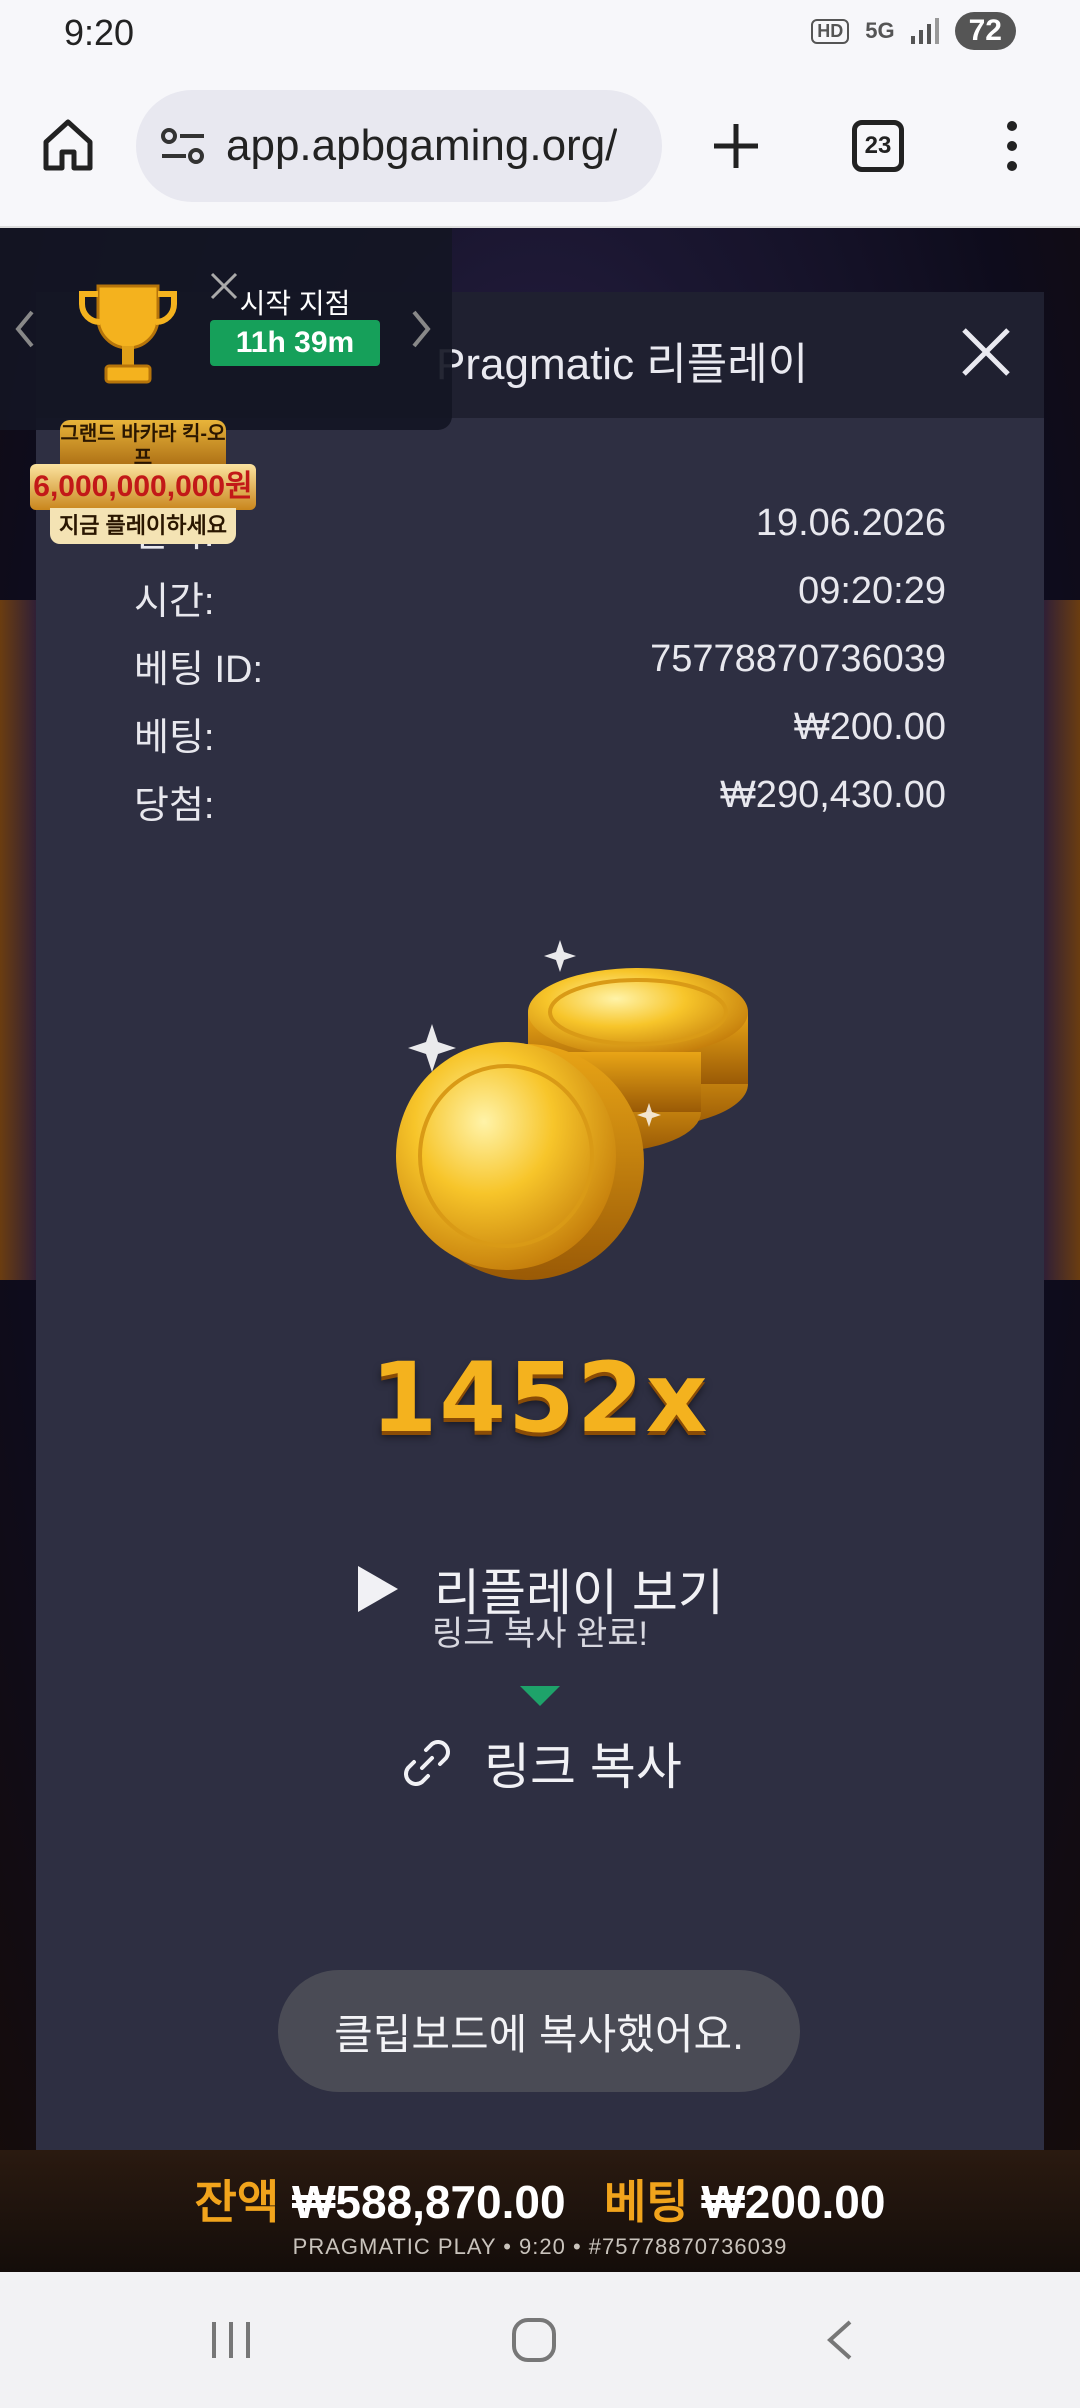 This screenshot has height=2408, width=1080. Describe the element at coordinates (572, 1110) in the screenshot. I see `gold-coins-icon` at that location.